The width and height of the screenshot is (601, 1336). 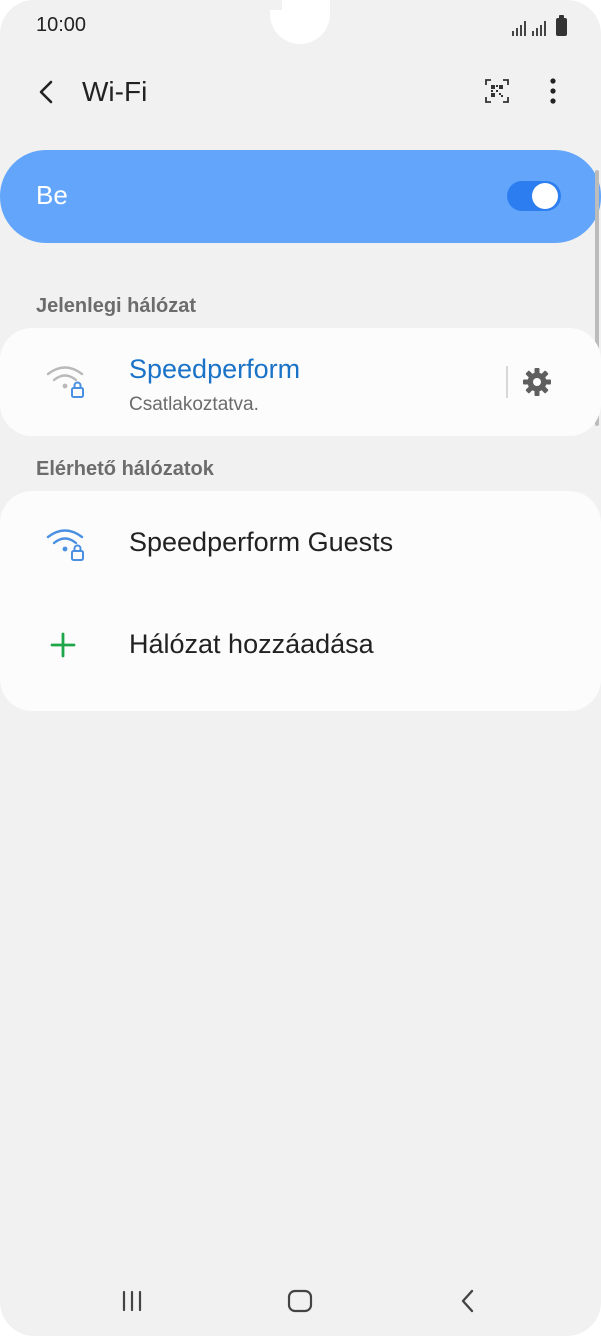 I want to click on app-header: Wi-Fi, so click(x=300, y=92).